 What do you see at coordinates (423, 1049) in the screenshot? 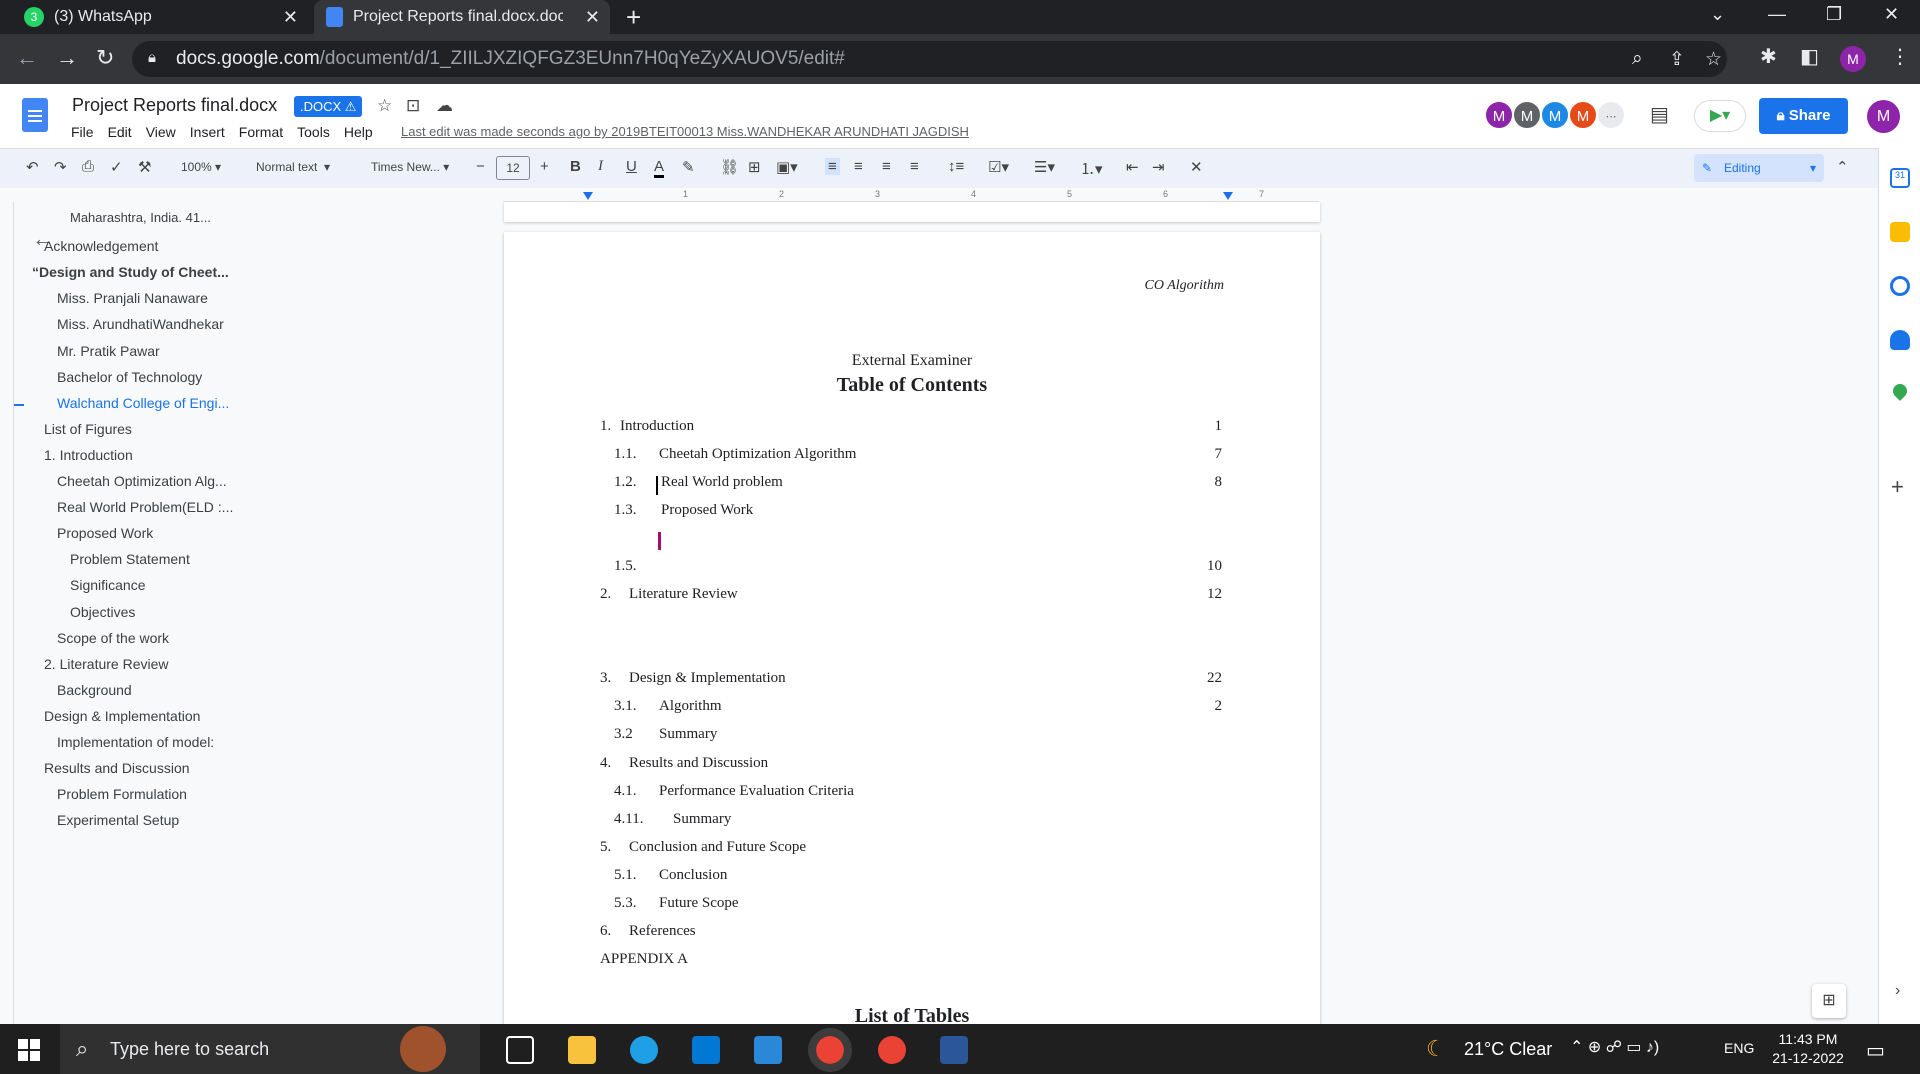
I see `search-highlight-image` at bounding box center [423, 1049].